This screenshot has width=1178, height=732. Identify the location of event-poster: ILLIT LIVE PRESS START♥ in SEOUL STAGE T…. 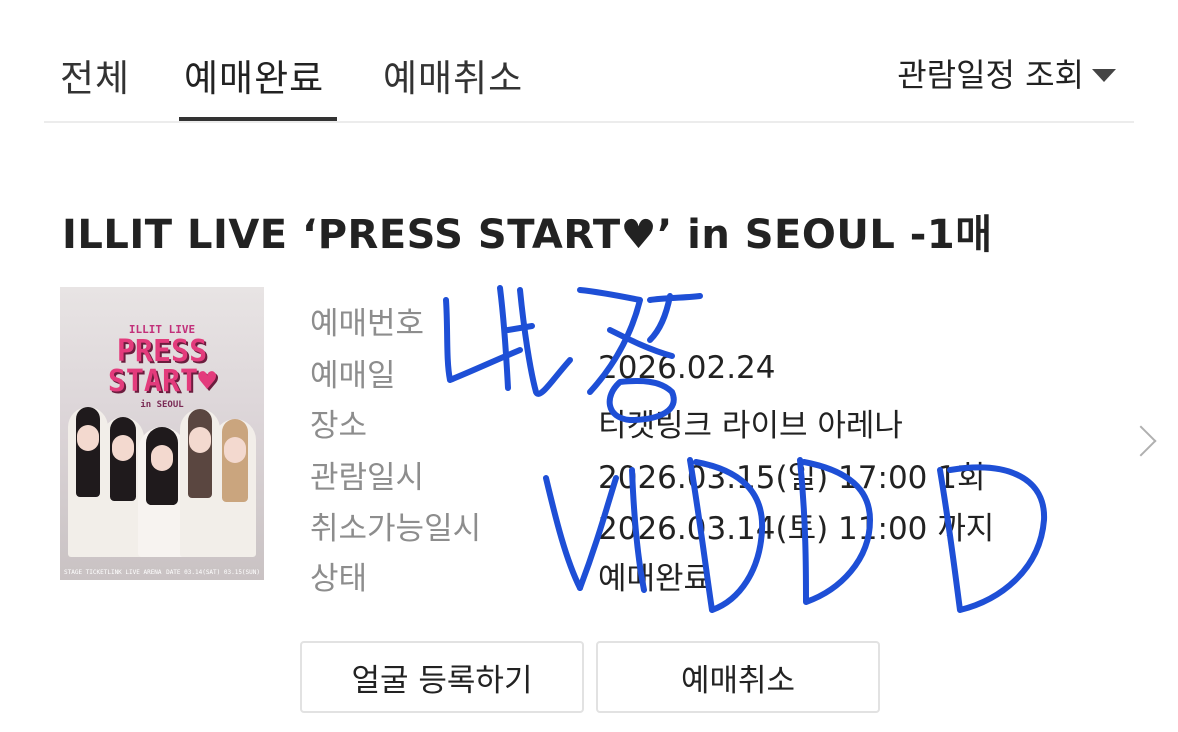
(162, 433).